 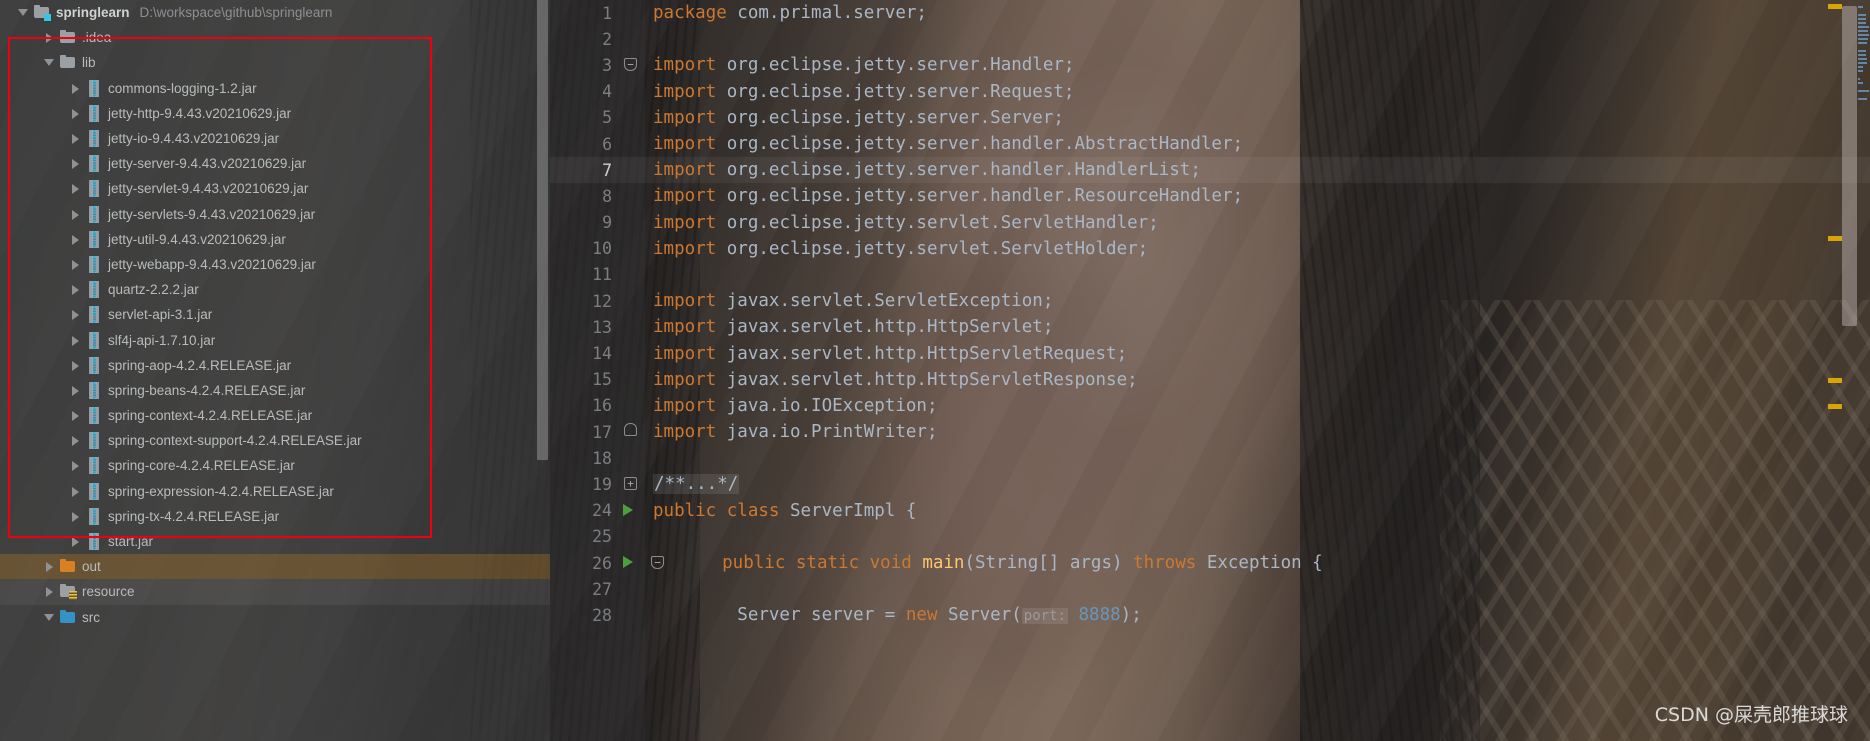 I want to click on tree-row-spring-context-4-2-4-release-jar: spring-context-4.2.4.RELEASE.jar, so click(x=275, y=415).